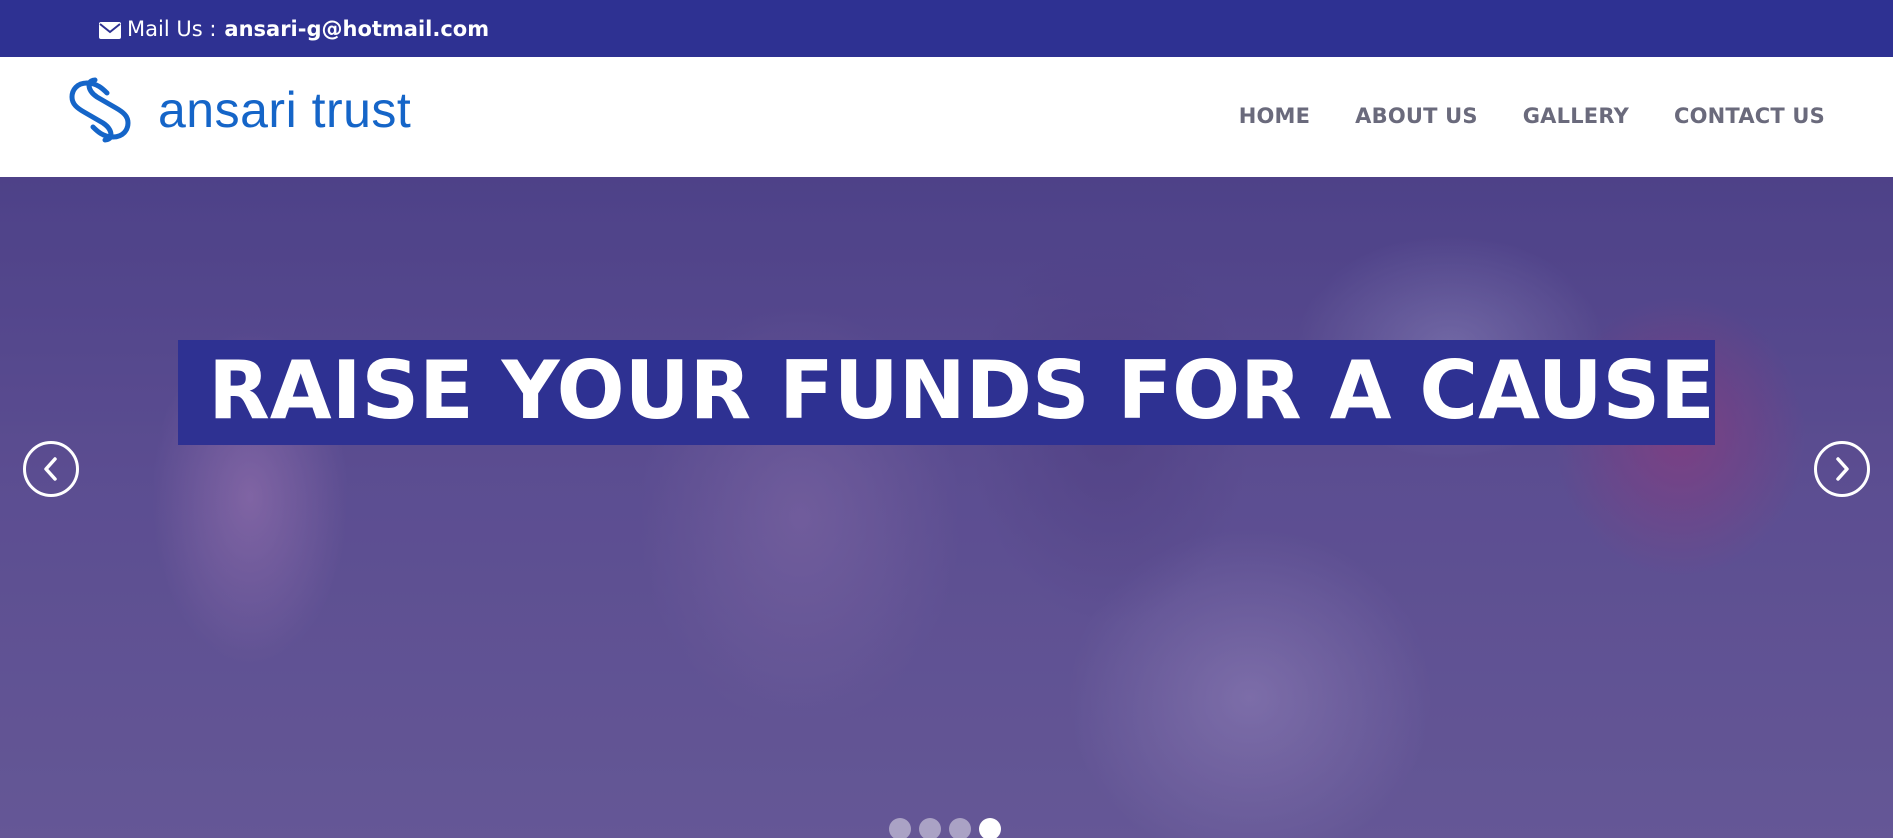 The height and width of the screenshot is (838, 1893). Describe the element at coordinates (1416, 116) in the screenshot. I see `nav-about-us: ABOUT US` at that location.